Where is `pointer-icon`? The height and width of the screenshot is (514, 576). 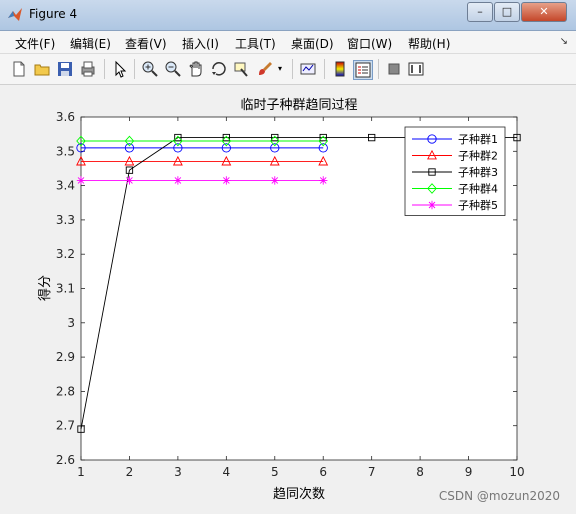 pointer-icon is located at coordinates (120, 69).